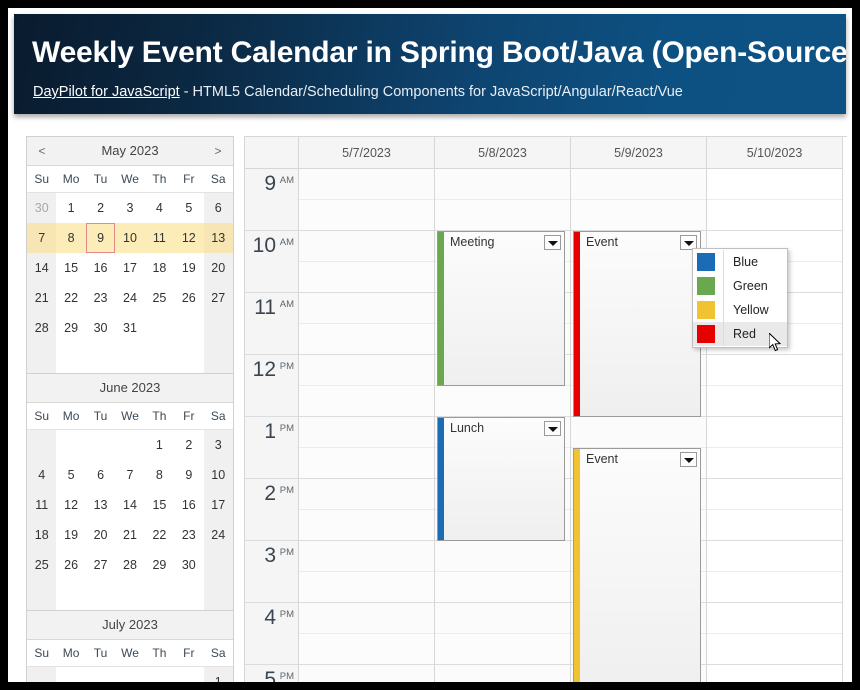 The image size is (860, 690). Describe the element at coordinates (501, 308) in the screenshot. I see `calendar-event: Meeting` at that location.